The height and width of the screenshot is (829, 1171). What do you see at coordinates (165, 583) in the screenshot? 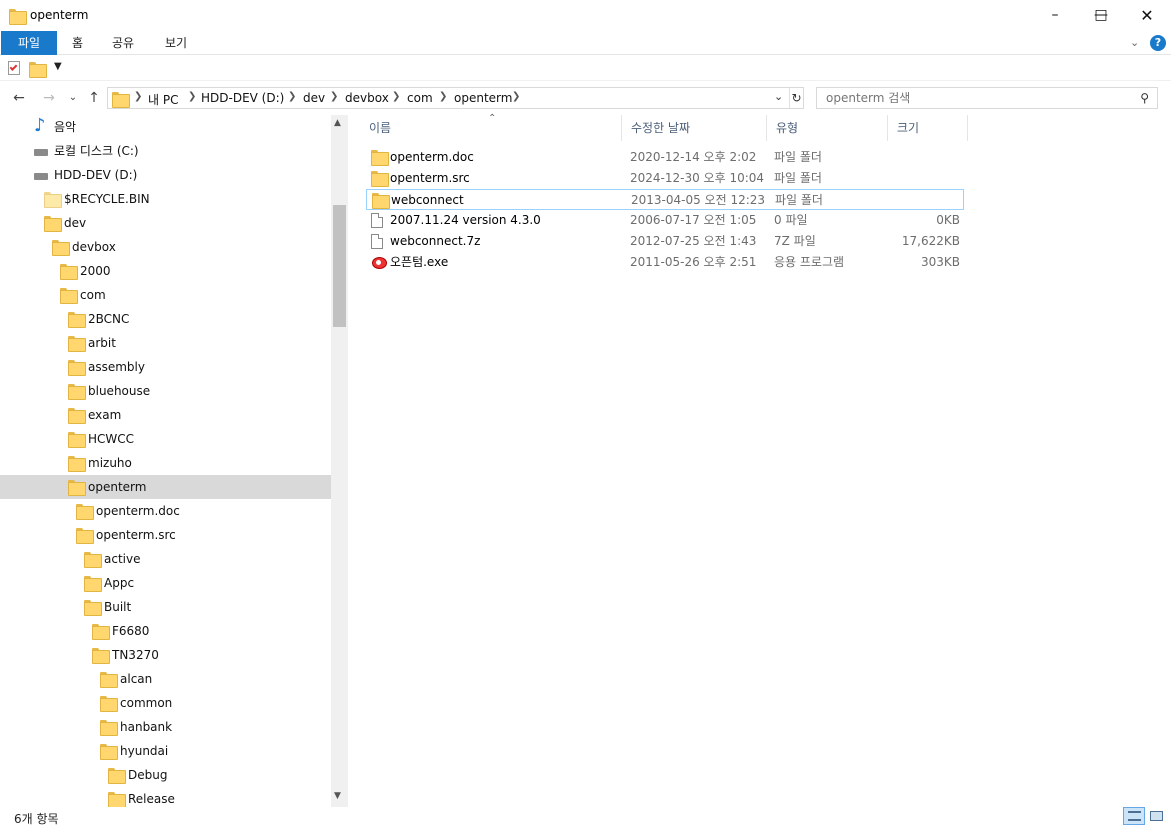
I see `nav-item: Appc` at bounding box center [165, 583].